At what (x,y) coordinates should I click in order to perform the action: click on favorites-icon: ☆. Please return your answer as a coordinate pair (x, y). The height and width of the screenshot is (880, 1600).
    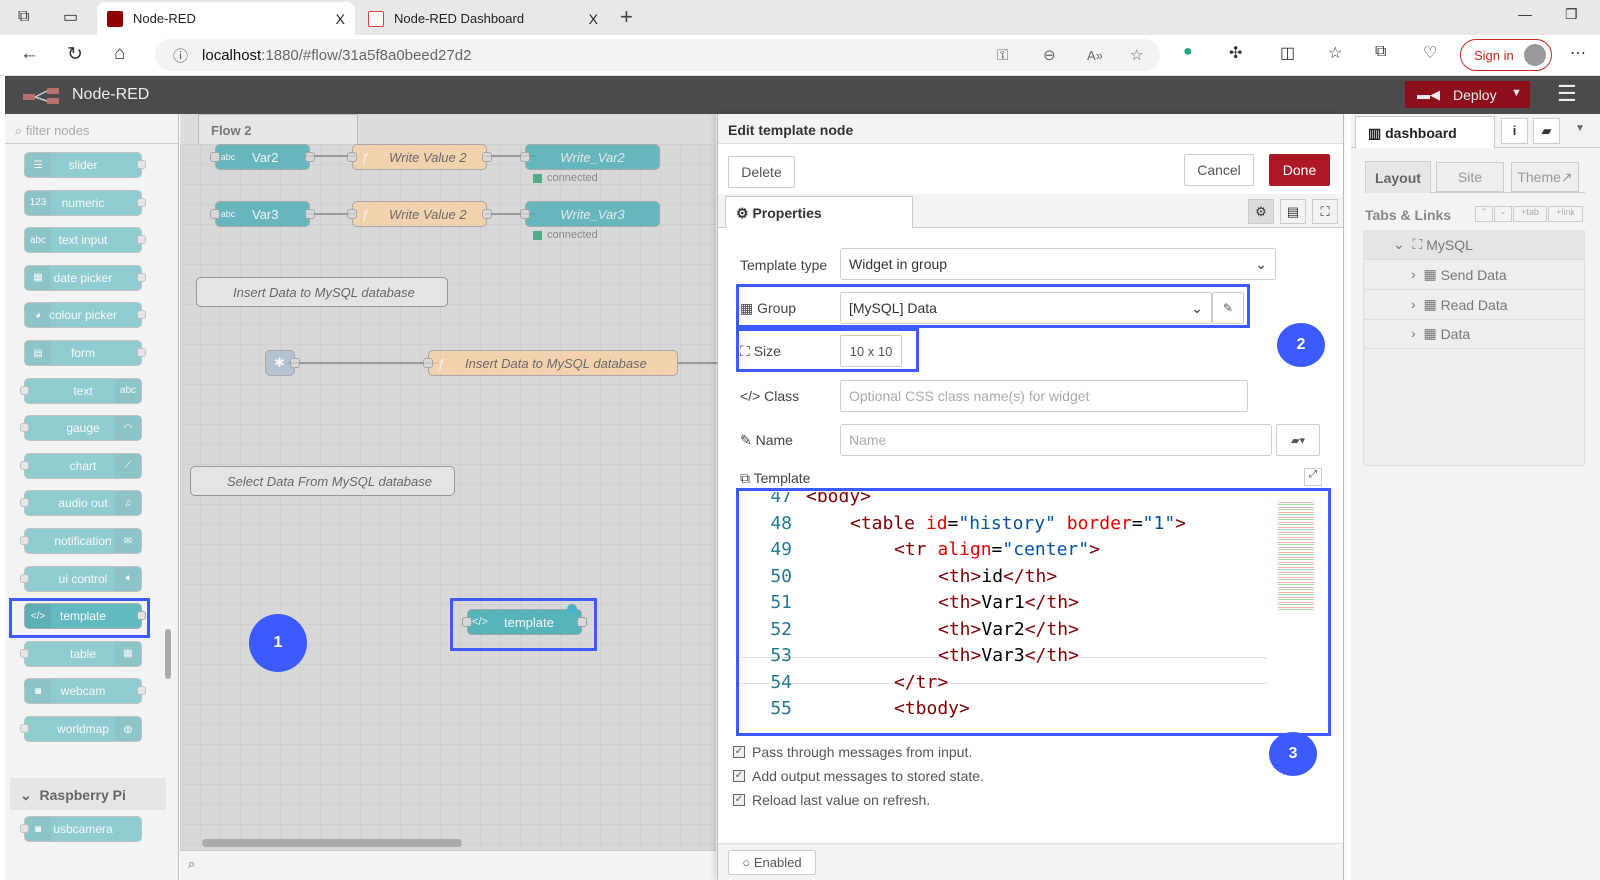
    Looking at the image, I should click on (1335, 53).